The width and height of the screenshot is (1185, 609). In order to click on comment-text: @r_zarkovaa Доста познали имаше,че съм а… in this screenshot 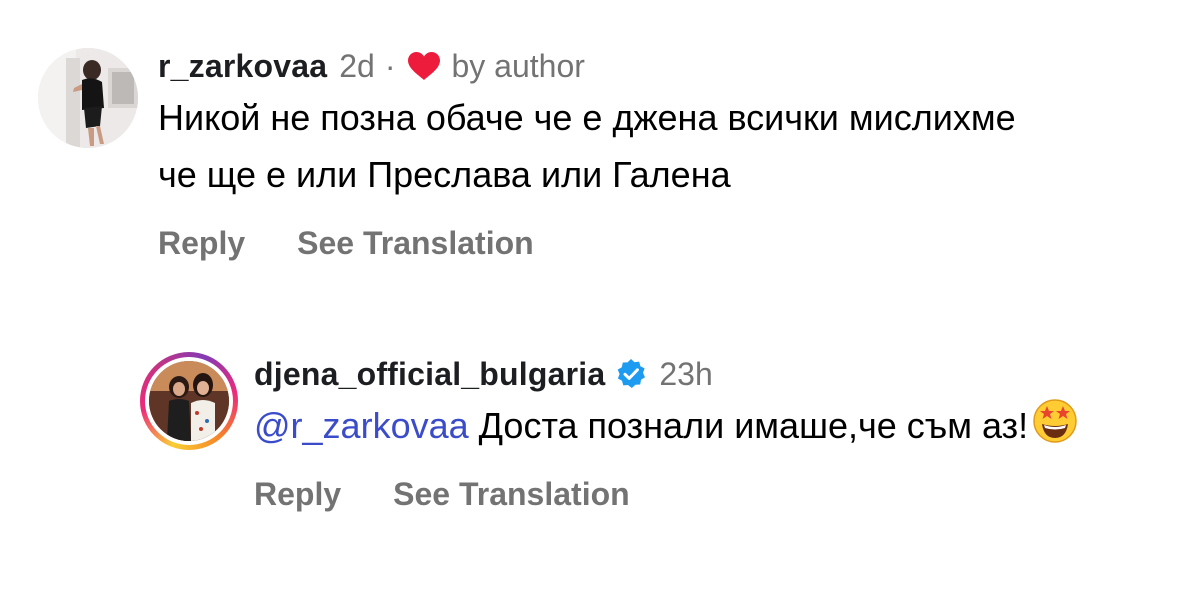, I will do `click(704, 425)`.